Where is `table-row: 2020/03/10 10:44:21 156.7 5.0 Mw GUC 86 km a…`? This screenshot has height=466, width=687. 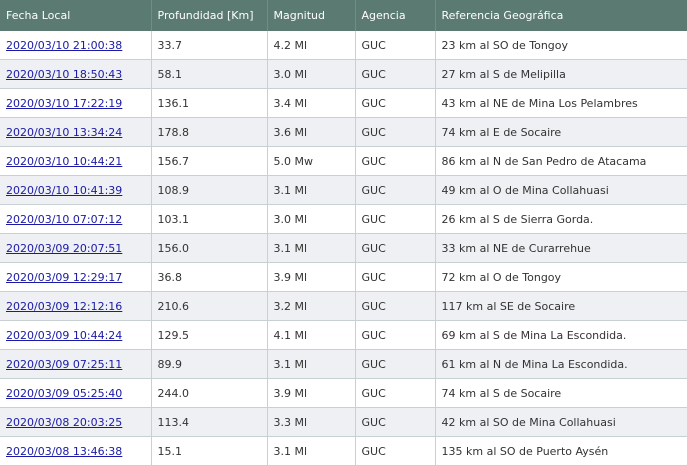 table-row: 2020/03/10 10:44:21 156.7 5.0 Mw GUC 86 km a… is located at coordinates (343, 161).